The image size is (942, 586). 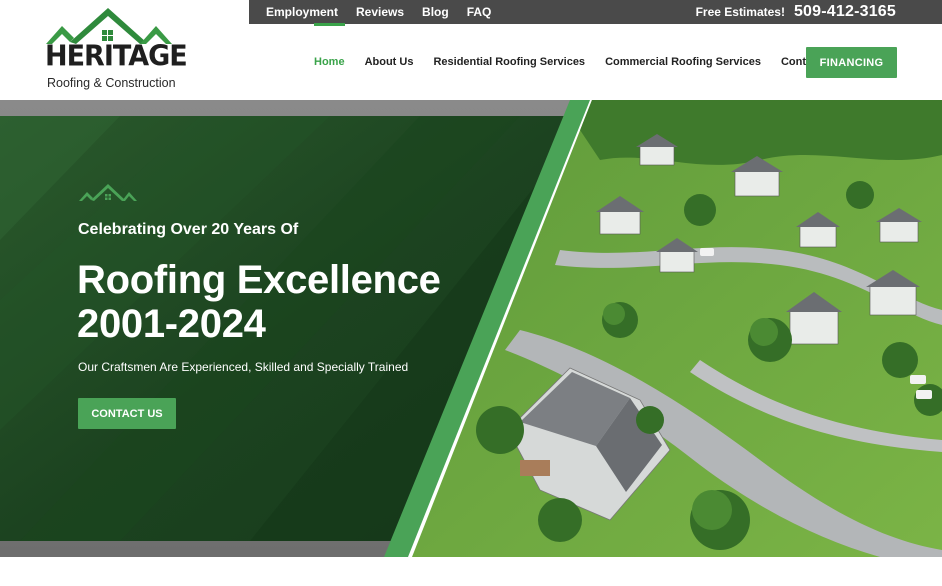 What do you see at coordinates (845, 12) in the screenshot?
I see `phone-link: 509-412-3165` at bounding box center [845, 12].